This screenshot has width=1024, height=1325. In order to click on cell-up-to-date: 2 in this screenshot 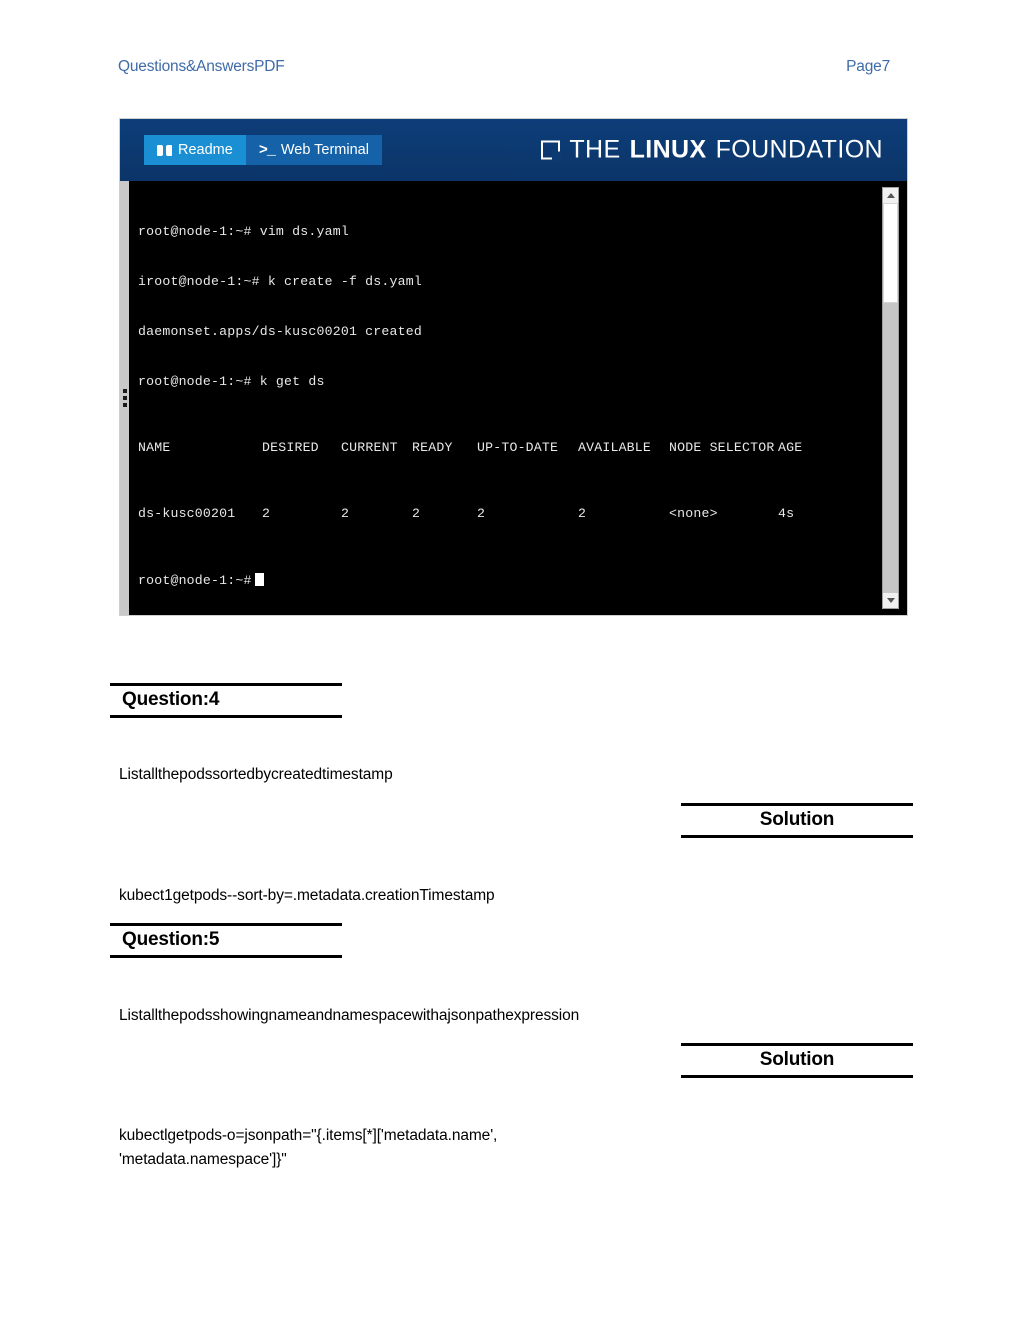, I will do `click(481, 514)`.